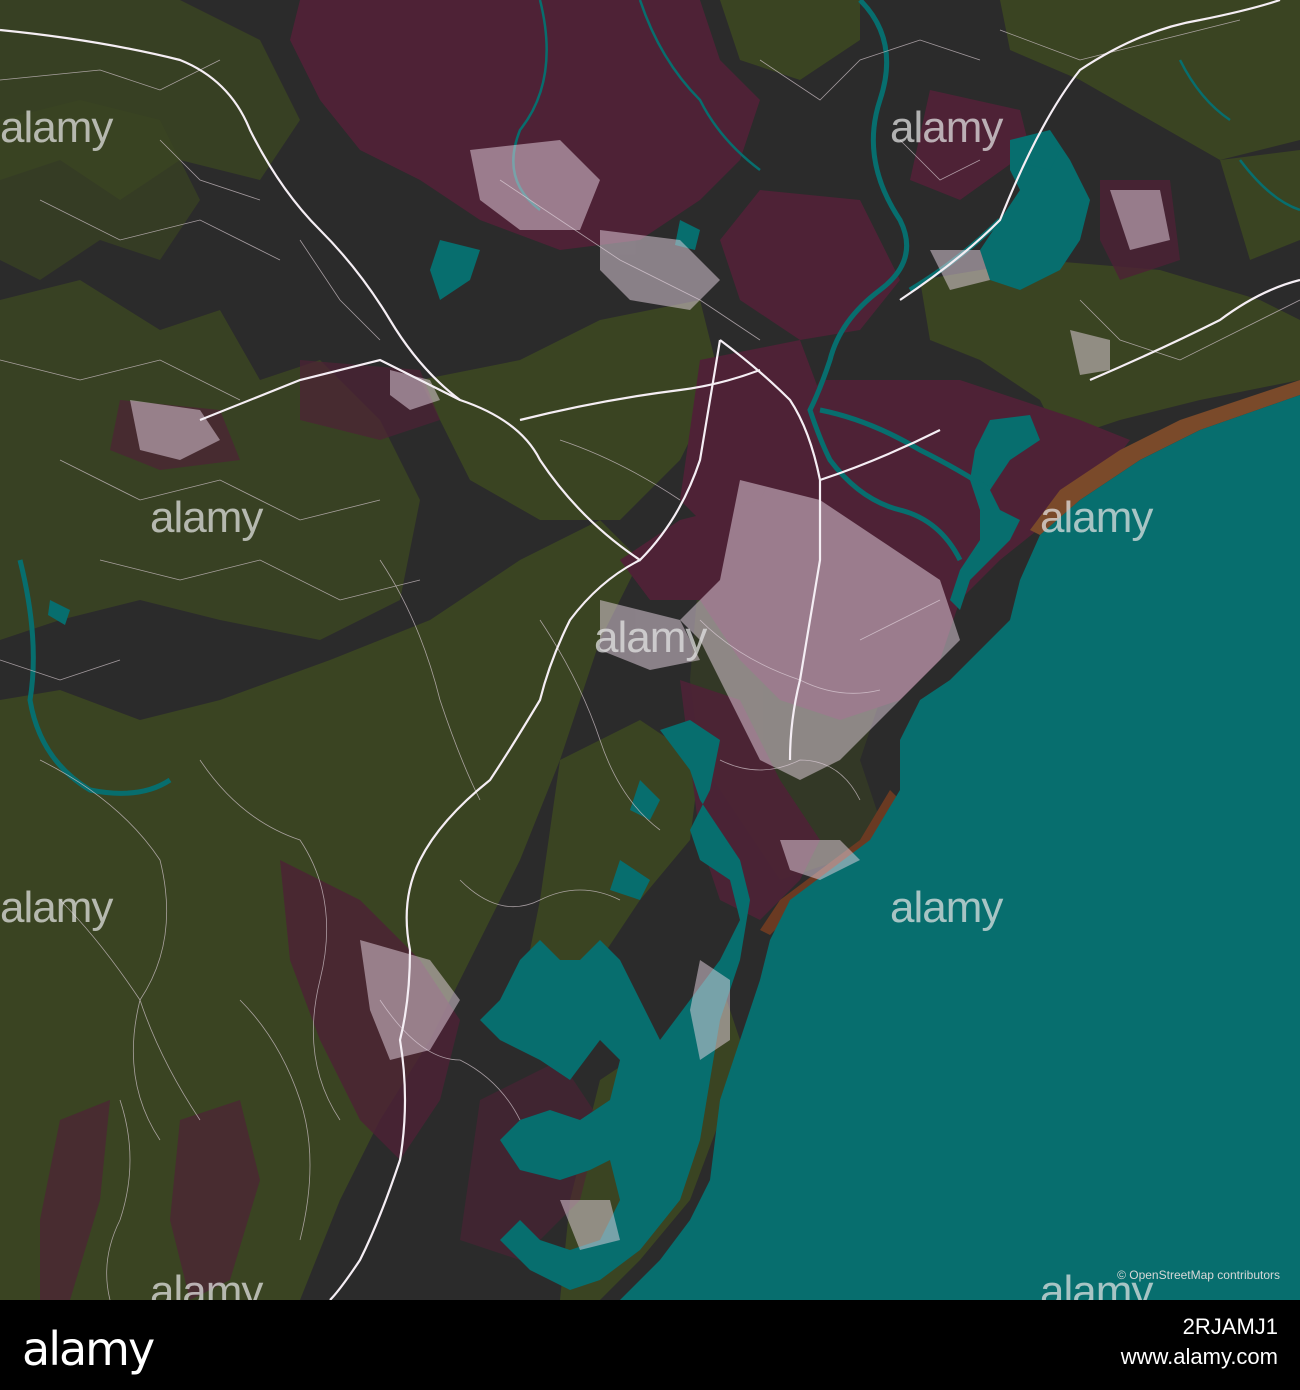 The height and width of the screenshot is (1390, 1300). Describe the element at coordinates (1230, 1326) in the screenshot. I see `image-id: 2RJAMJ1` at that location.